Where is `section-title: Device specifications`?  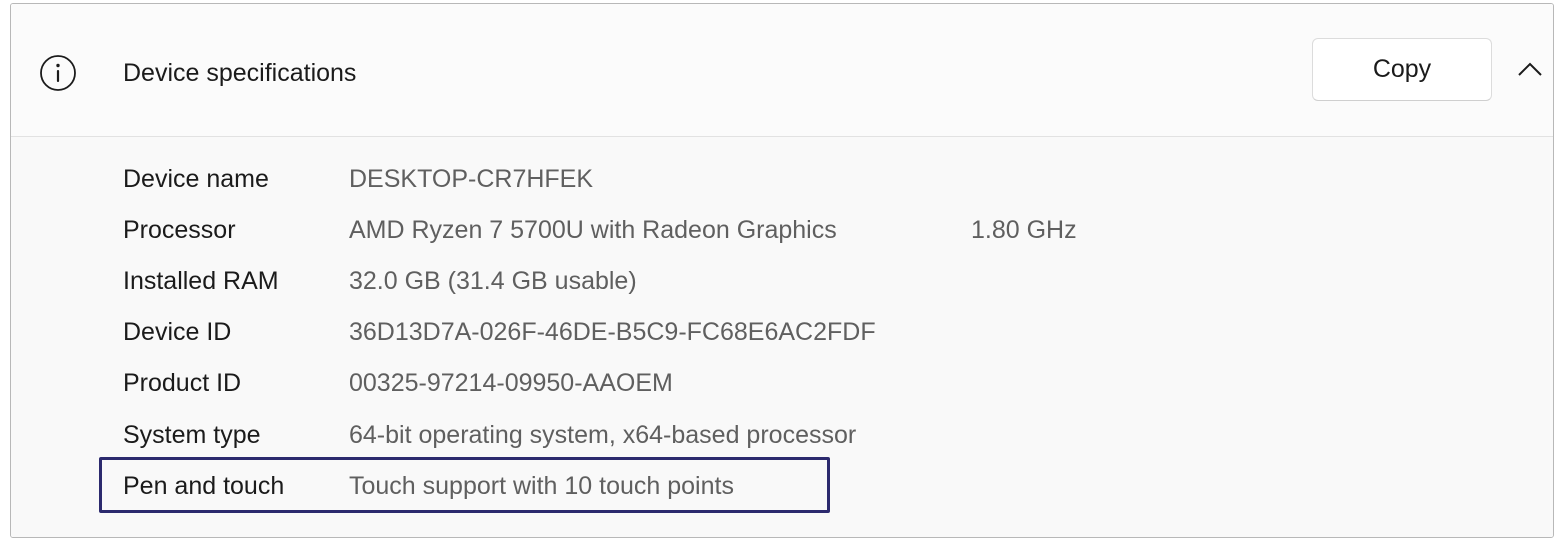 section-title: Device specifications is located at coordinates (240, 73).